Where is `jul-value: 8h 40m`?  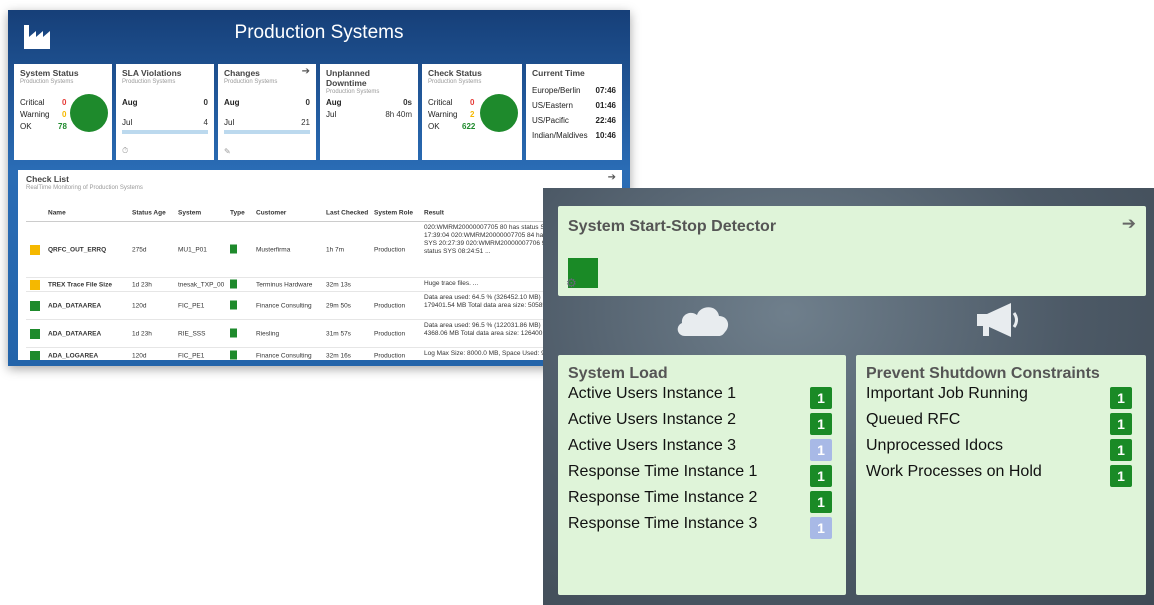
jul-value: 8h 40m is located at coordinates (398, 114).